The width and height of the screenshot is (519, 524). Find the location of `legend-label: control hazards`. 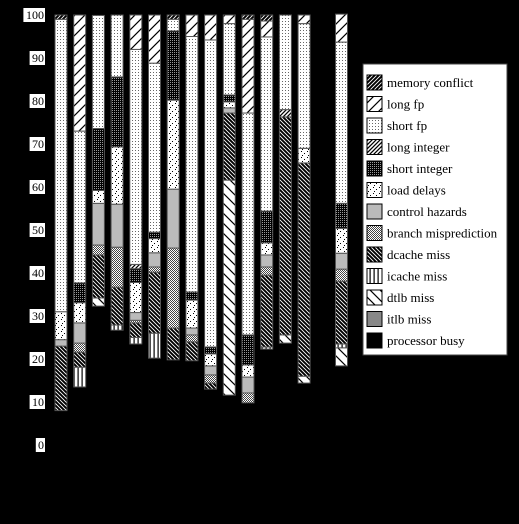

legend-label: control hazards is located at coordinates (427, 211).